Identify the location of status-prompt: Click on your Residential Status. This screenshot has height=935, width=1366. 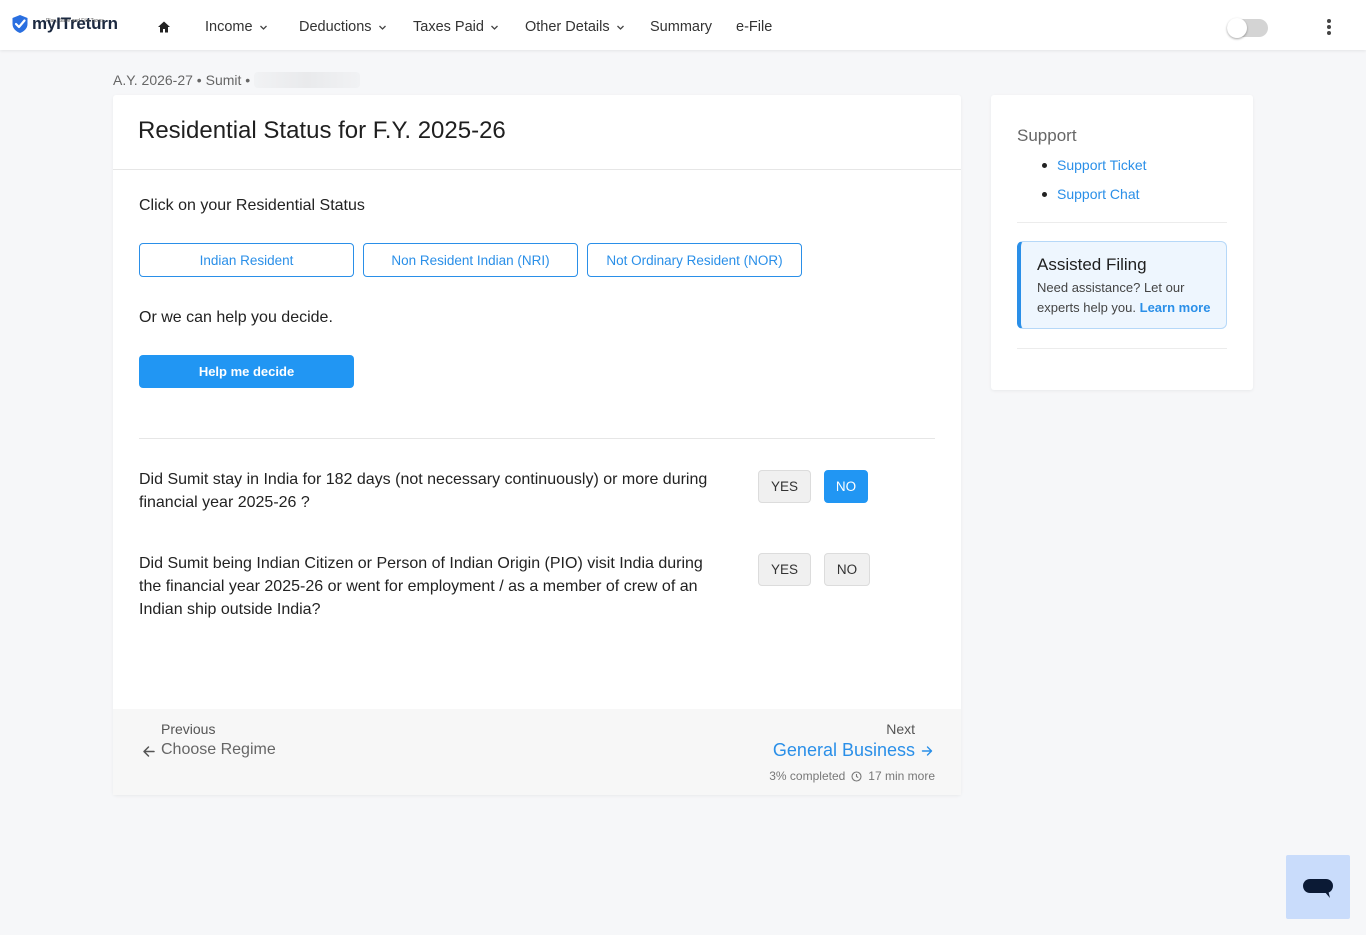
(252, 205).